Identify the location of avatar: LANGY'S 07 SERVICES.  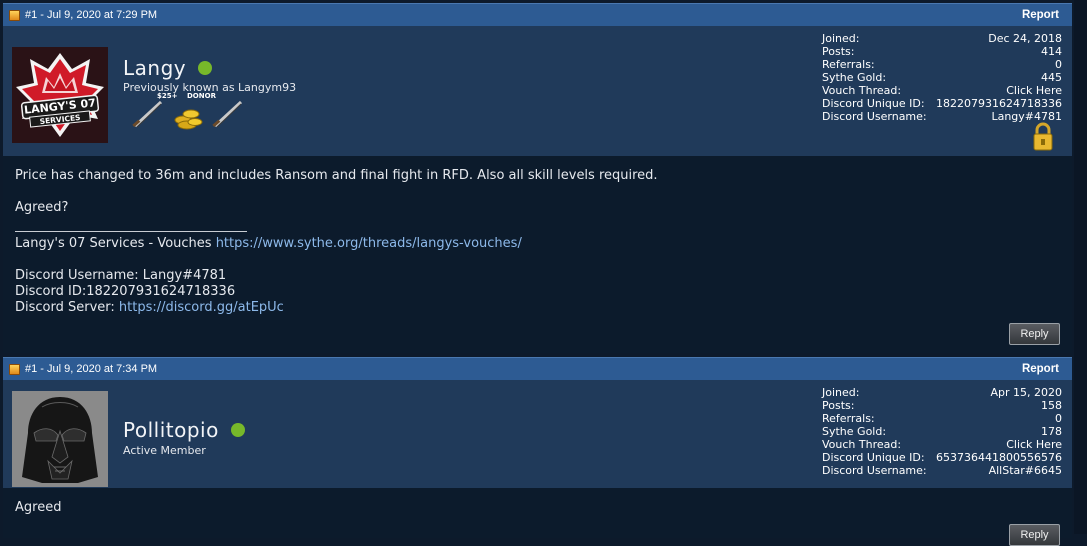
(60, 95).